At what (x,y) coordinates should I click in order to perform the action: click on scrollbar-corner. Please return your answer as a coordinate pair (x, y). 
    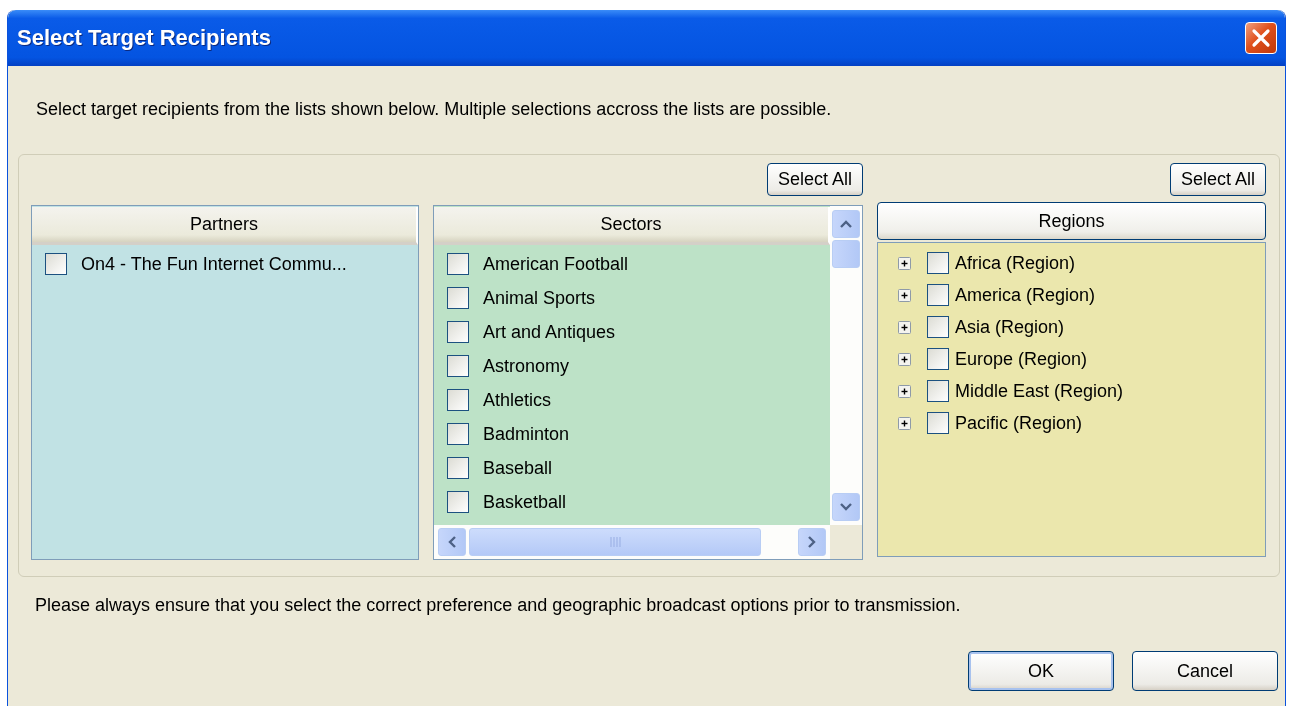
    Looking at the image, I should click on (846, 542).